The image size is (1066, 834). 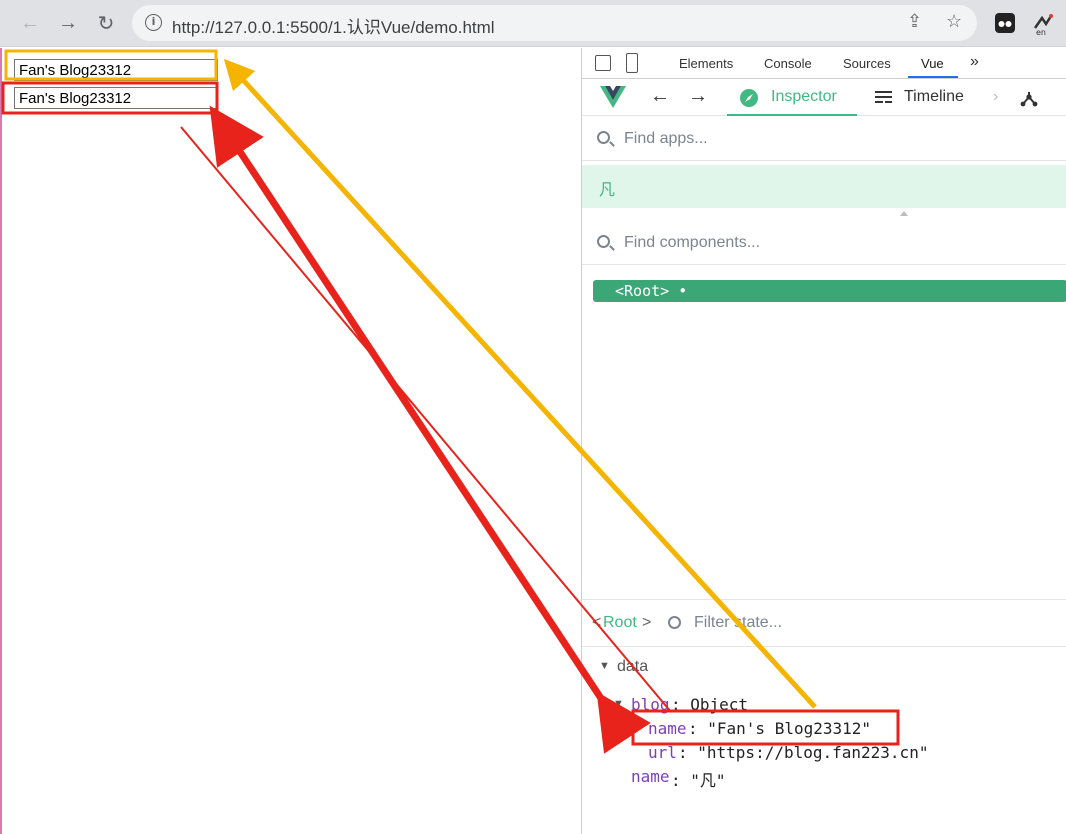 What do you see at coordinates (153, 22) in the screenshot?
I see `site-info-icon: i` at bounding box center [153, 22].